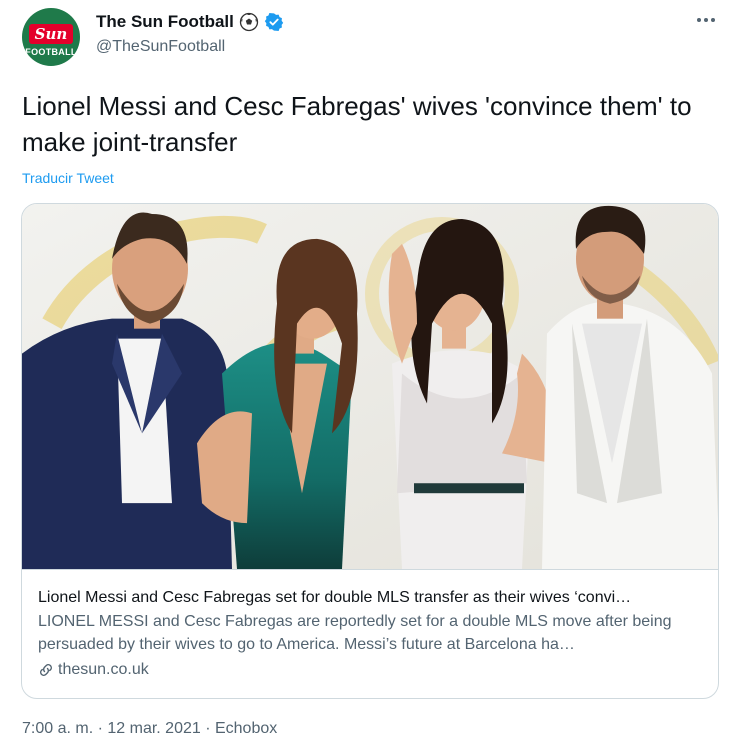 Image resolution: width=740 pixels, height=738 pixels. Describe the element at coordinates (46, 670) in the screenshot. I see `link-icon` at that location.